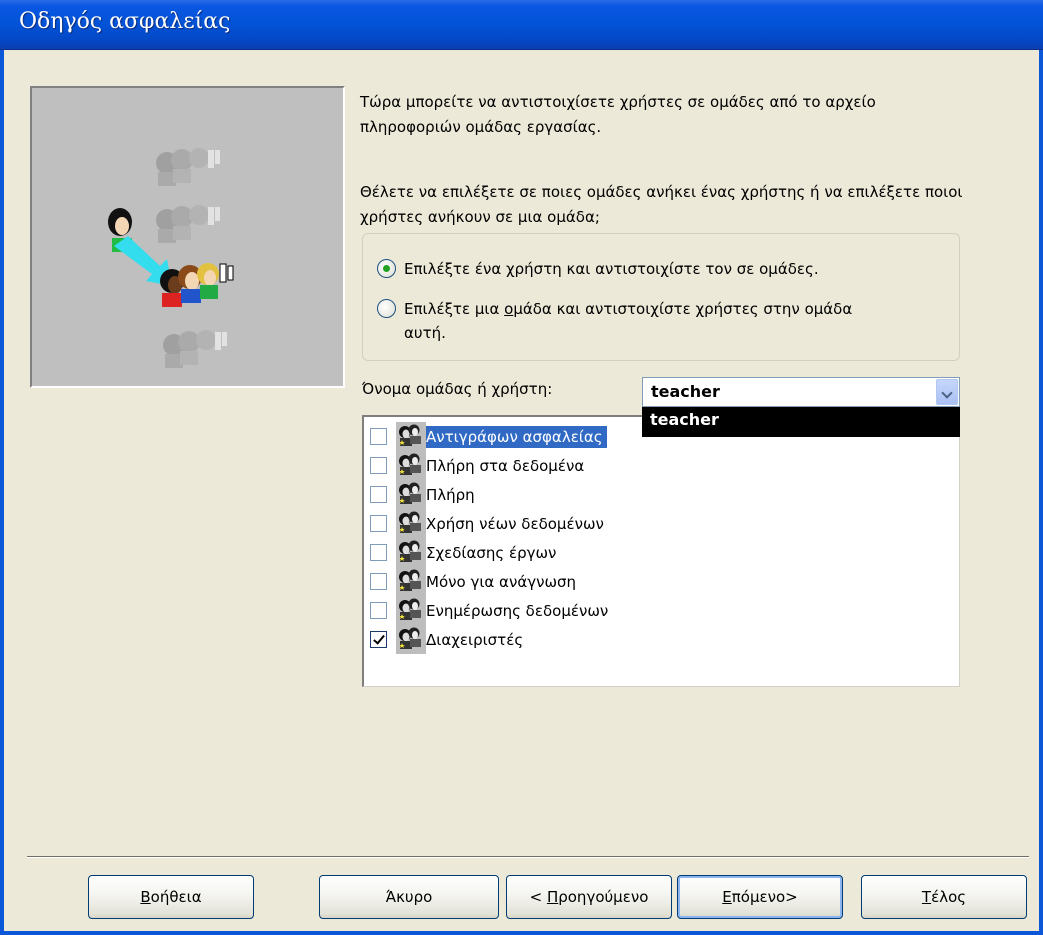 The height and width of the screenshot is (935, 1043). What do you see at coordinates (516, 436) in the screenshot?
I see `group-label: Αντιγράφων ασφαλείας` at bounding box center [516, 436].